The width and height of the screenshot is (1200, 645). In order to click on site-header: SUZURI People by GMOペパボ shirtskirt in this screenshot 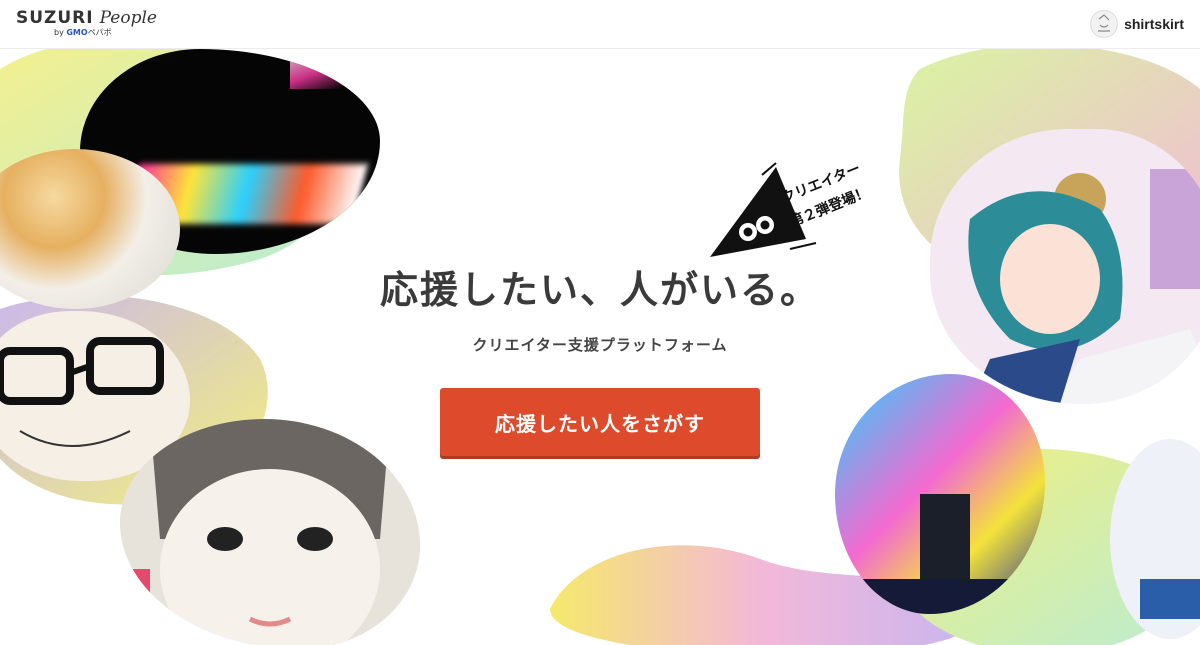, I will do `click(600, 24)`.